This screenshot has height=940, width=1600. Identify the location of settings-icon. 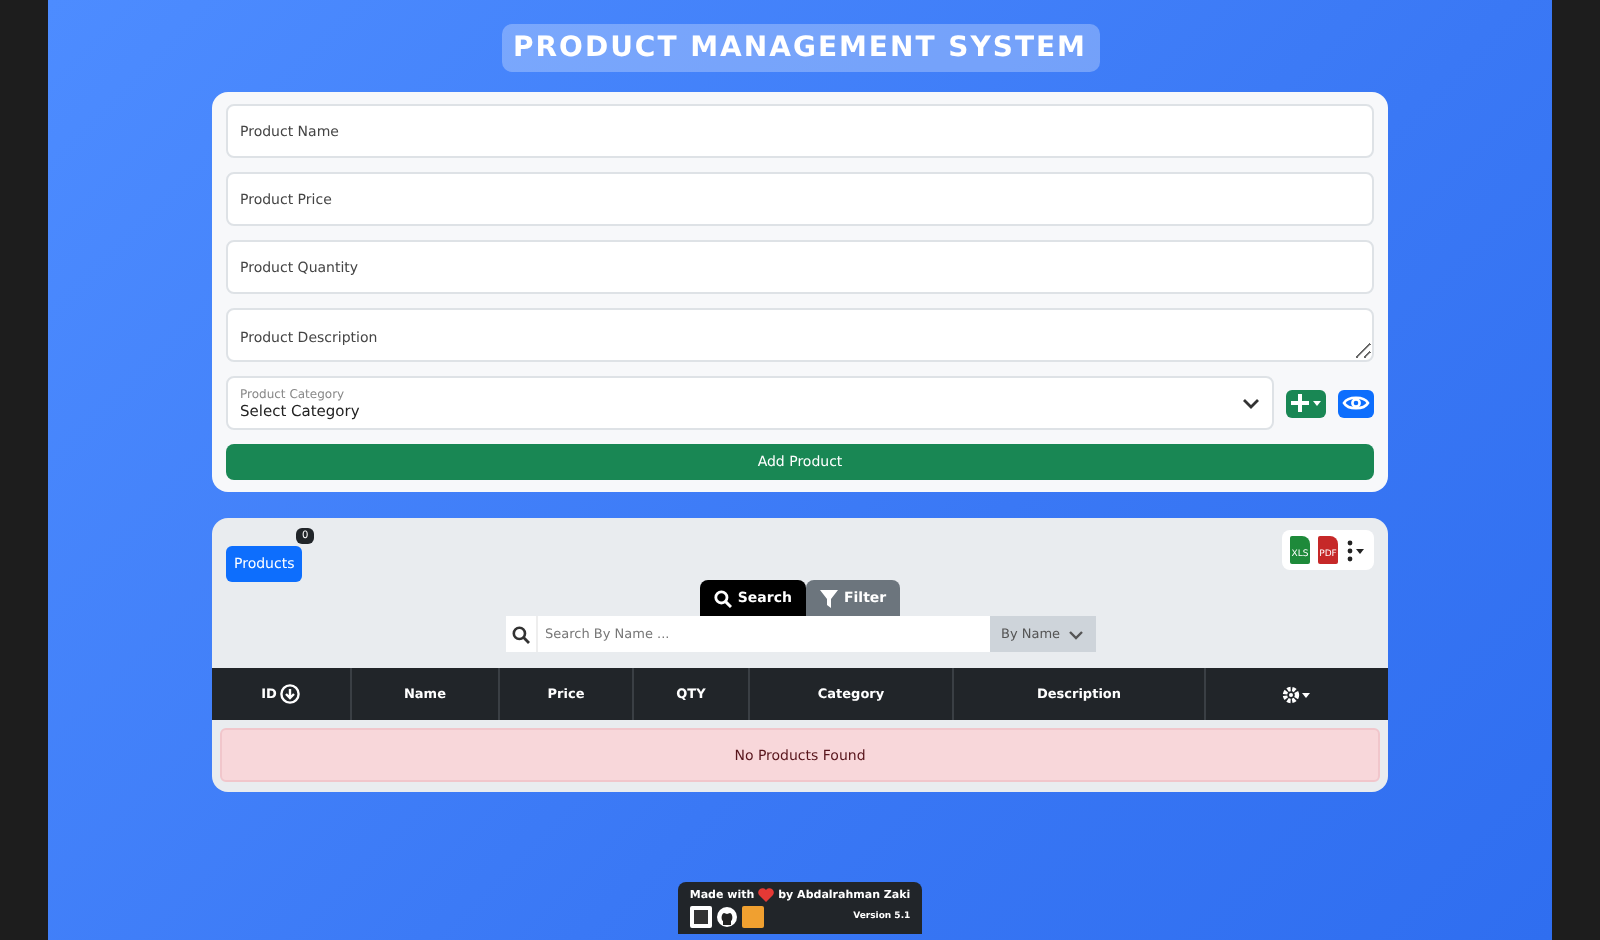
(1297, 694).